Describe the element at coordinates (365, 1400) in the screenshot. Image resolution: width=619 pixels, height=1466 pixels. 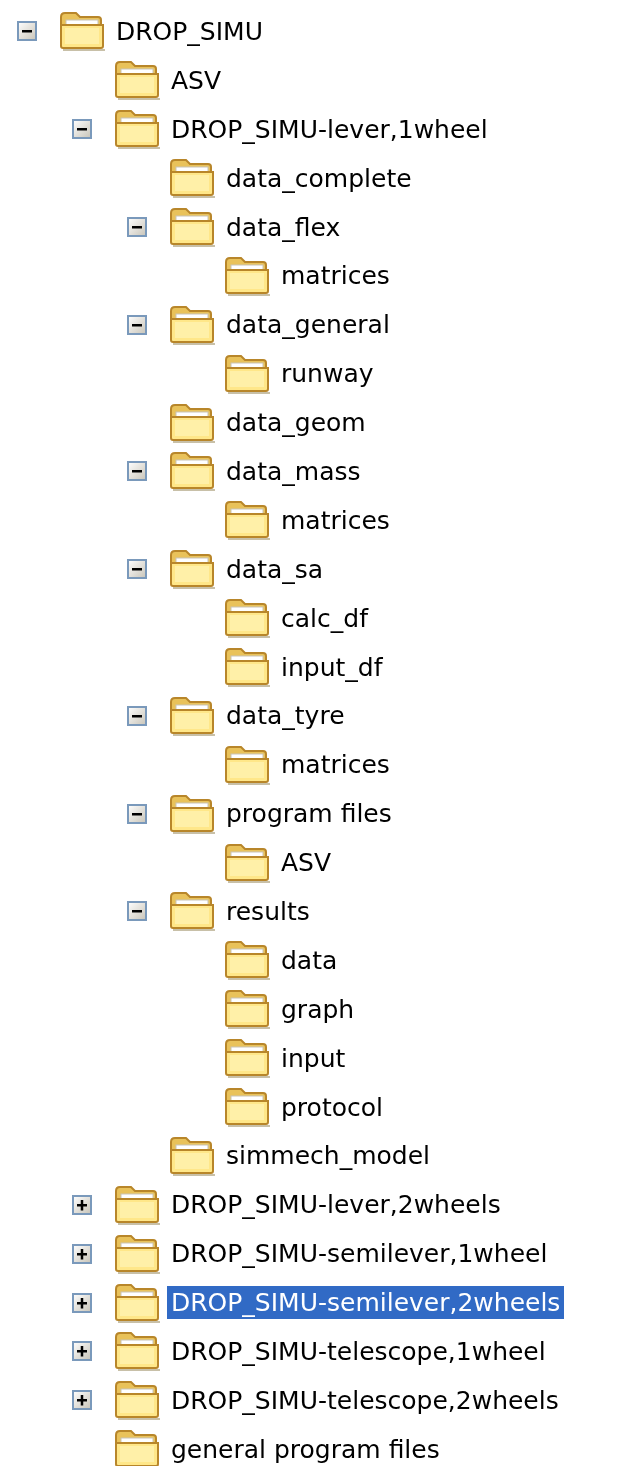
I see `folder-label: DROP_SIMU-telescope,2wheels` at that location.